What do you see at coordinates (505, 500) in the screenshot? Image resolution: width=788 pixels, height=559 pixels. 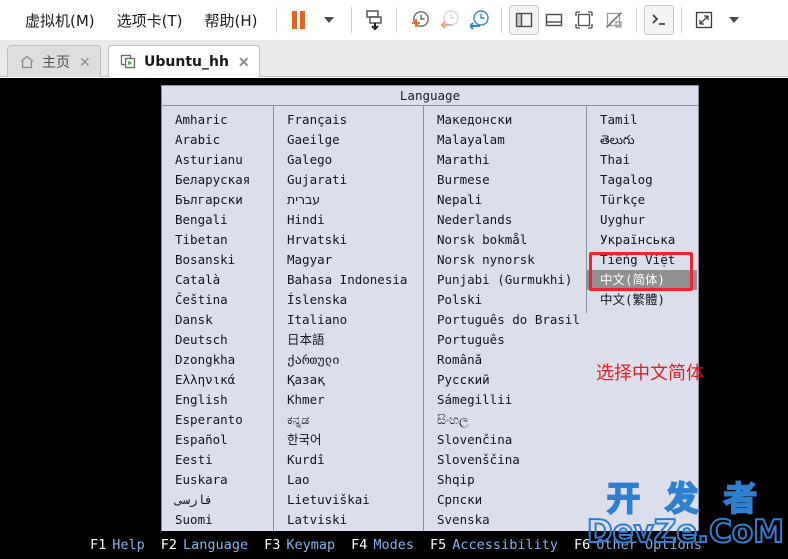 I see `language-item: Српски` at bounding box center [505, 500].